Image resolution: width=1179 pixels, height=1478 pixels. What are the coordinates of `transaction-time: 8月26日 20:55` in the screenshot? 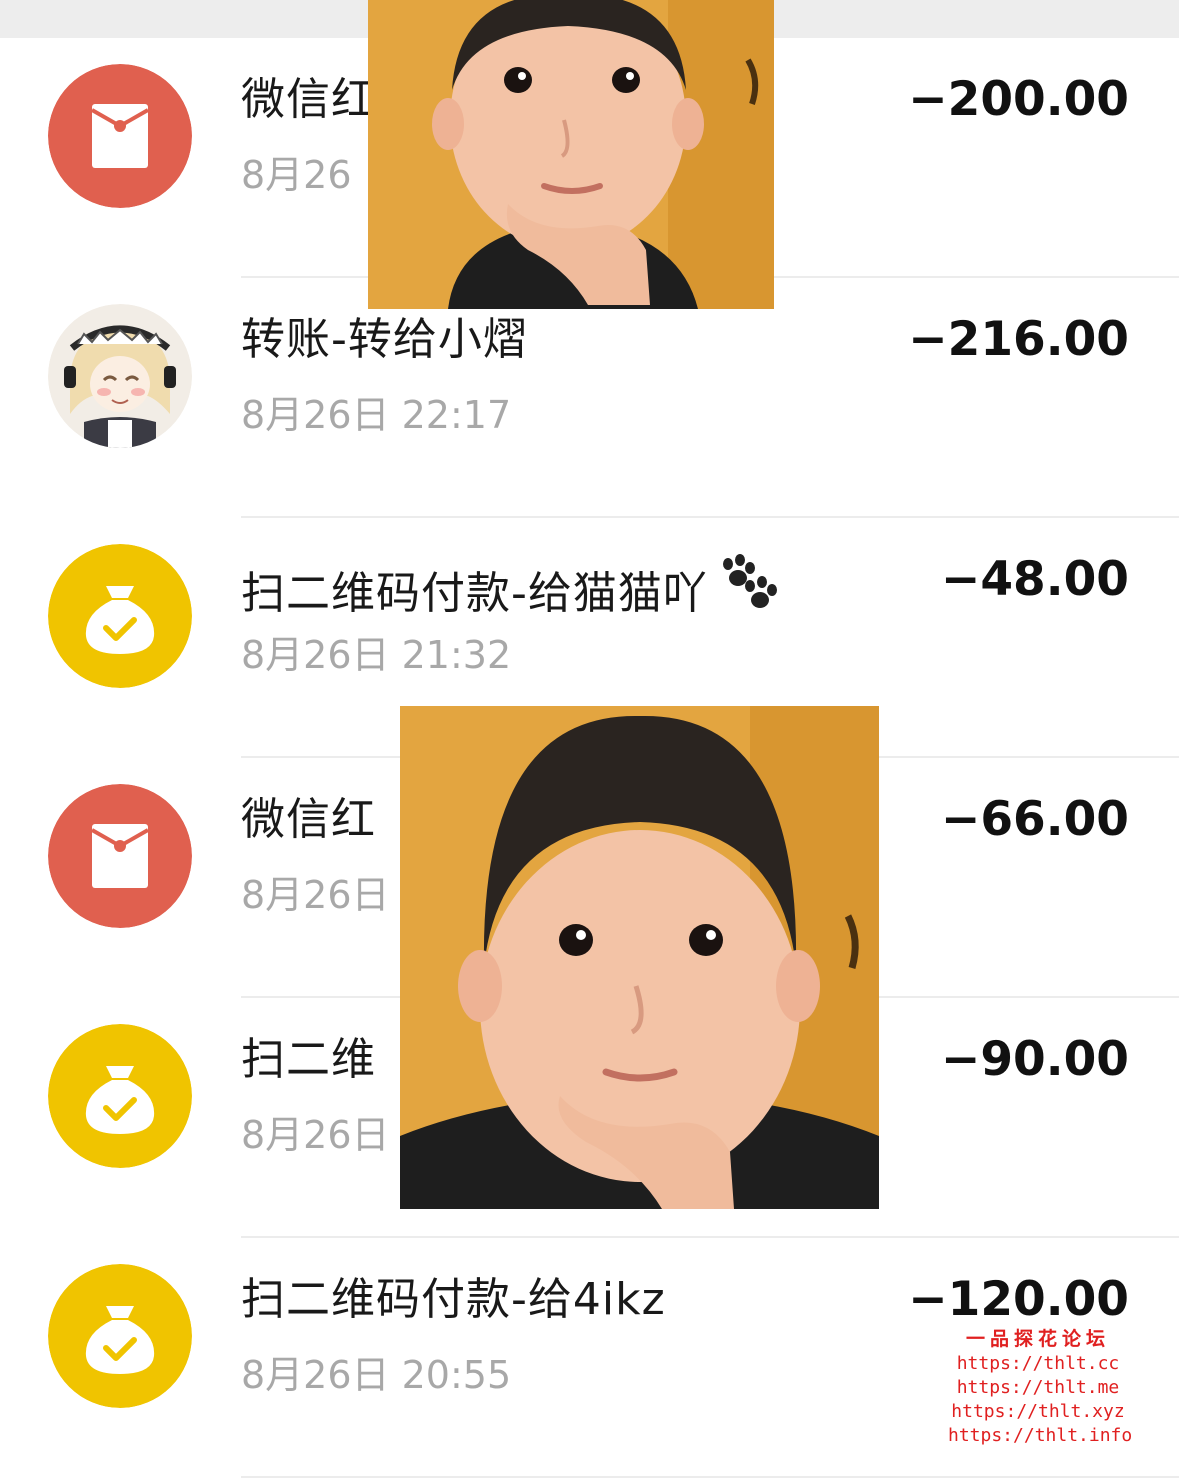 It's located at (376, 1375).